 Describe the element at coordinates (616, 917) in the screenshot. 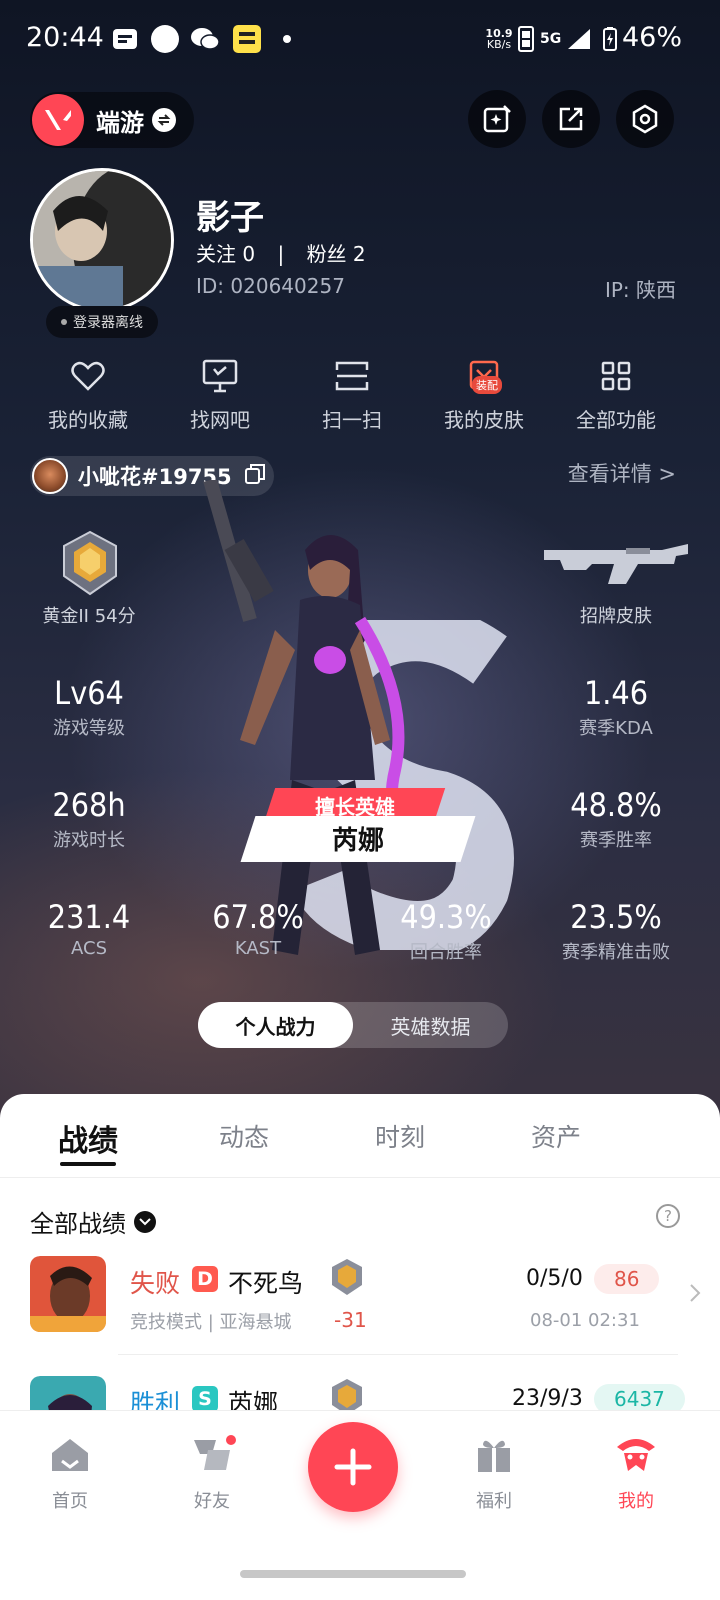

I see `stat-value: 23.5%` at that location.